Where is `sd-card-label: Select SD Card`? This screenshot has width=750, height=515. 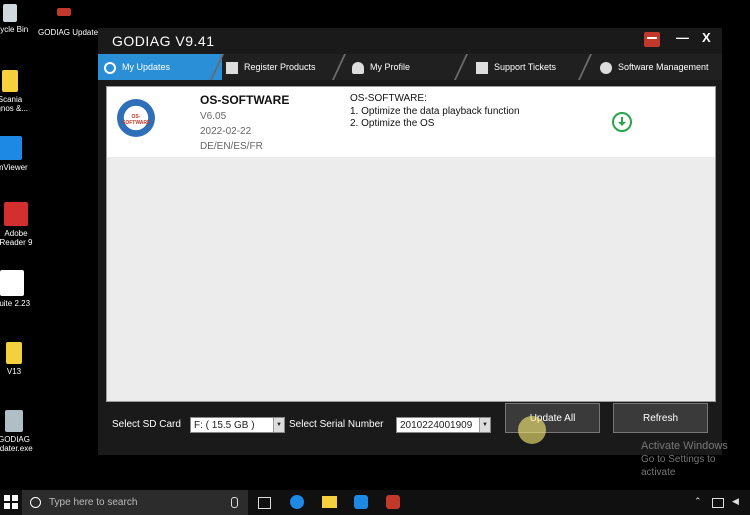
sd-card-label: Select SD Card is located at coordinates (146, 424).